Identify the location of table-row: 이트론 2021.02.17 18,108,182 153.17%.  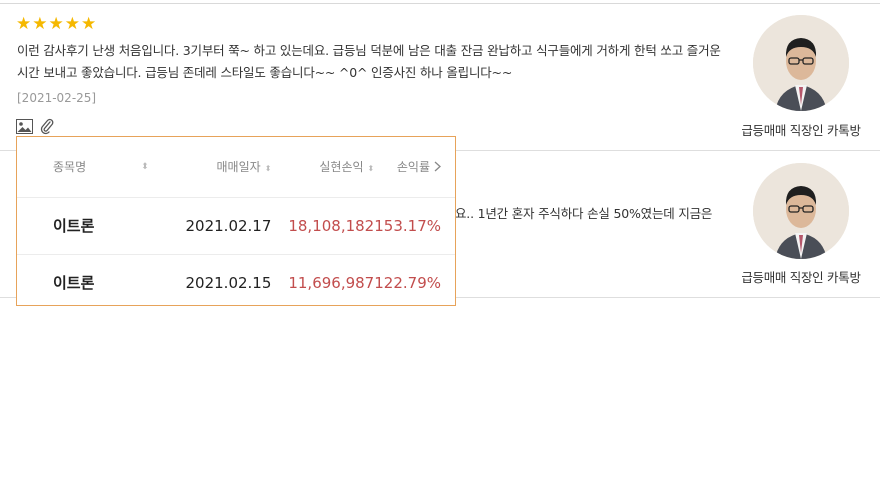
(236, 226).